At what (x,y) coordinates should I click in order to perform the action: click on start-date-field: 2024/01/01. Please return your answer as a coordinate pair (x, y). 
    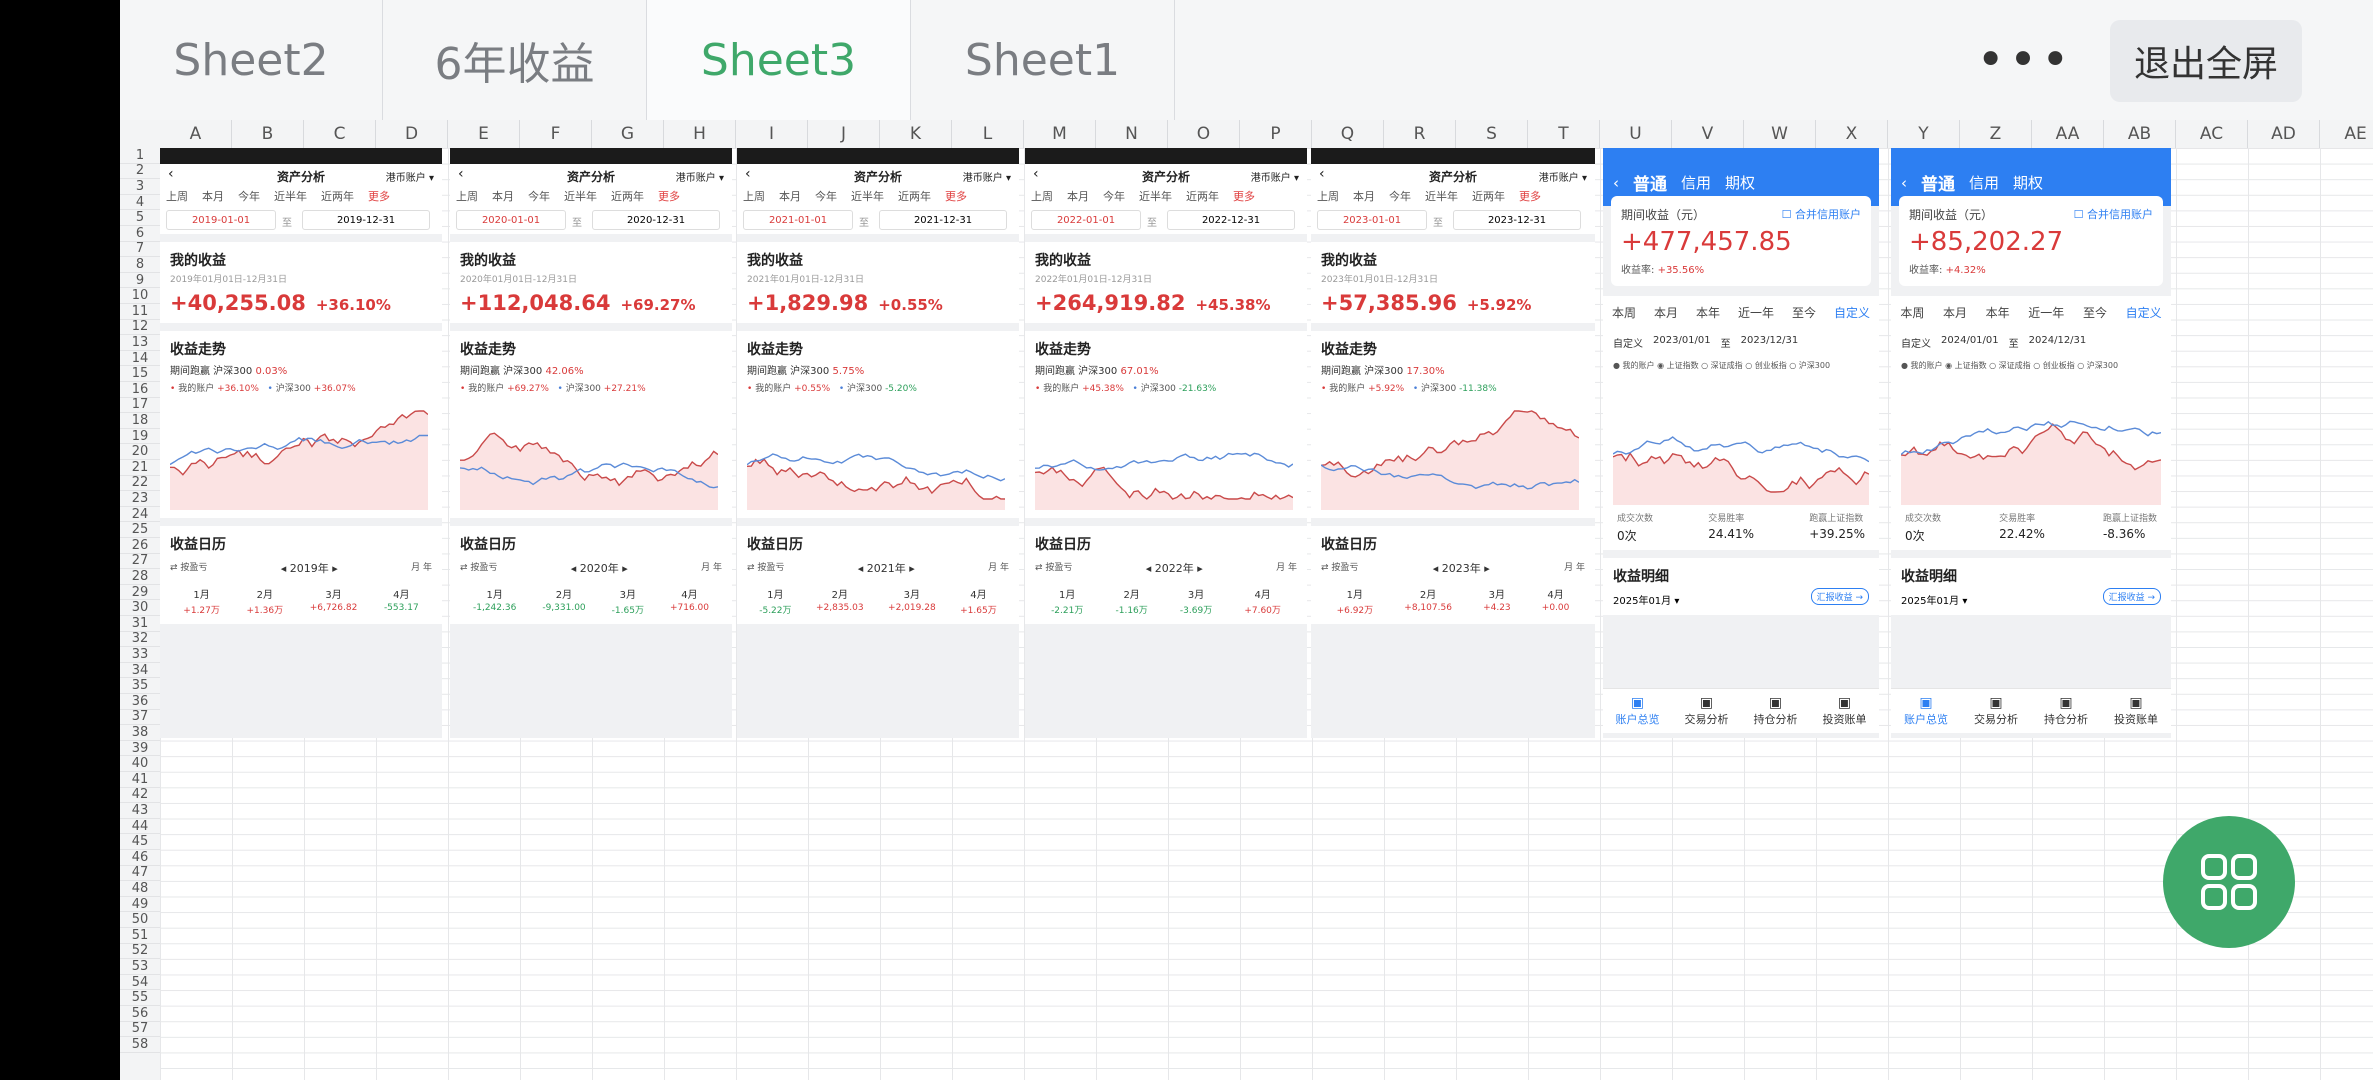
    Looking at the image, I should click on (1970, 342).